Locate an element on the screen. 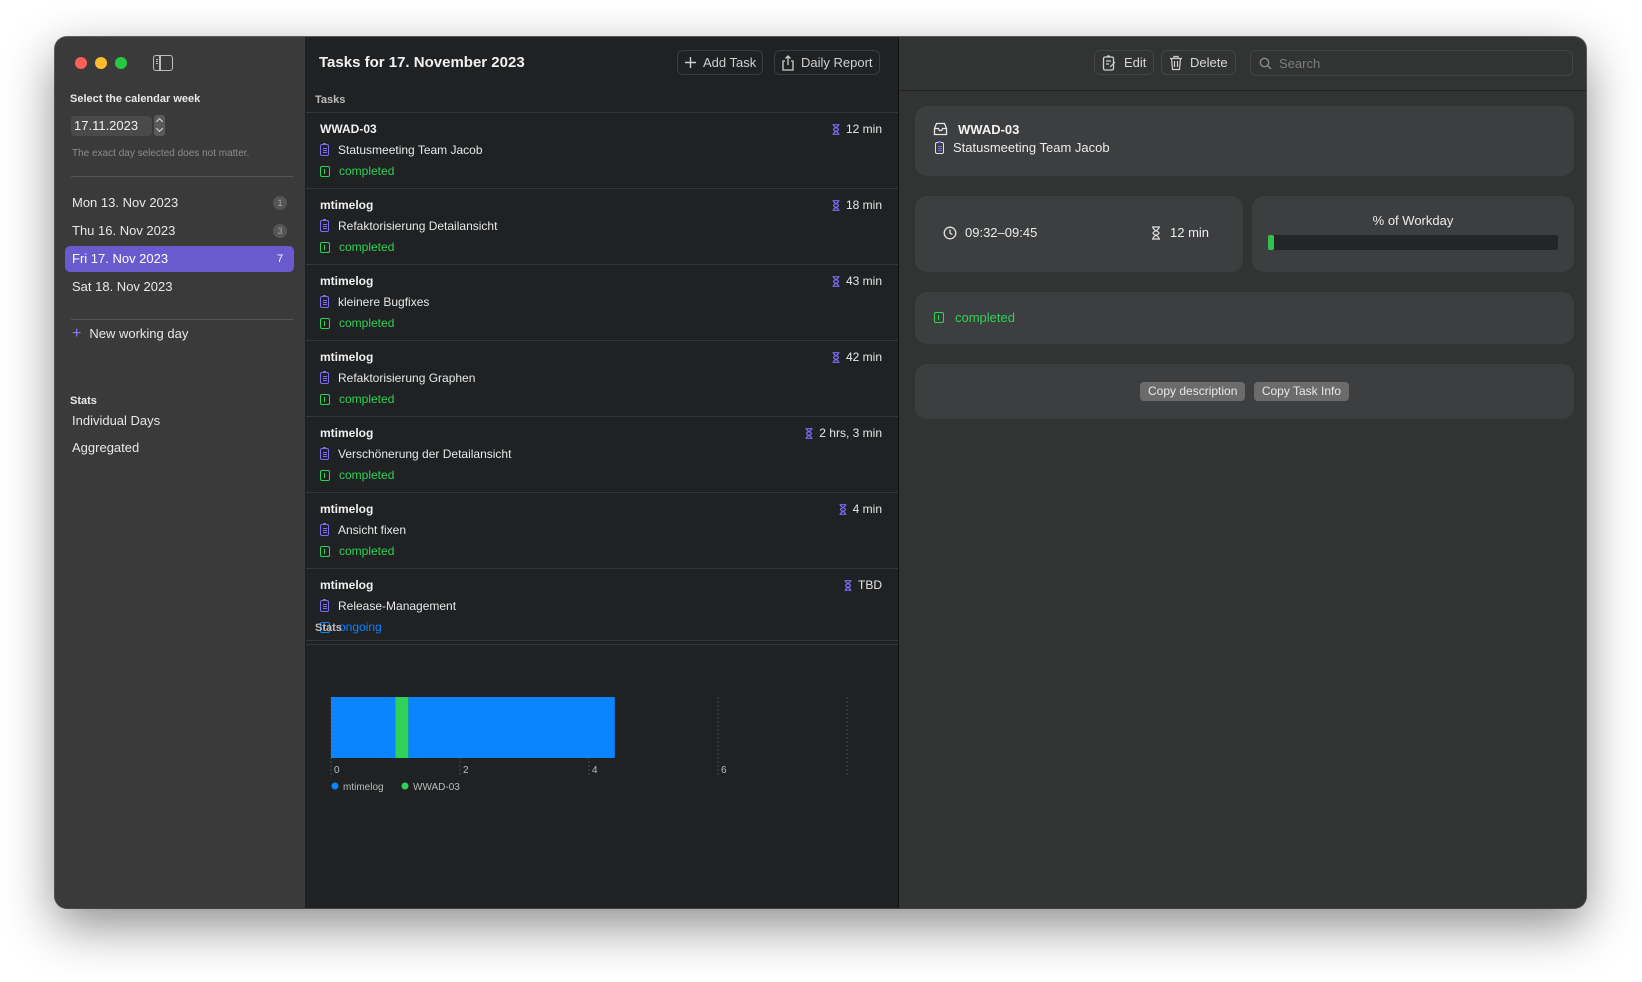 Image resolution: width=1642 pixels, height=982 pixels. stats-chart-svg: 0 2 4 6 mtimelog WWAD-03 is located at coordinates (589, 745).